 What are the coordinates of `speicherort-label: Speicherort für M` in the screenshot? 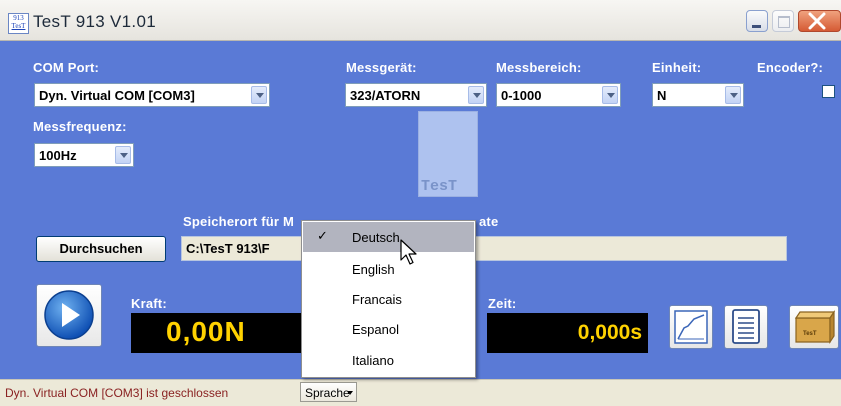 It's located at (239, 221).